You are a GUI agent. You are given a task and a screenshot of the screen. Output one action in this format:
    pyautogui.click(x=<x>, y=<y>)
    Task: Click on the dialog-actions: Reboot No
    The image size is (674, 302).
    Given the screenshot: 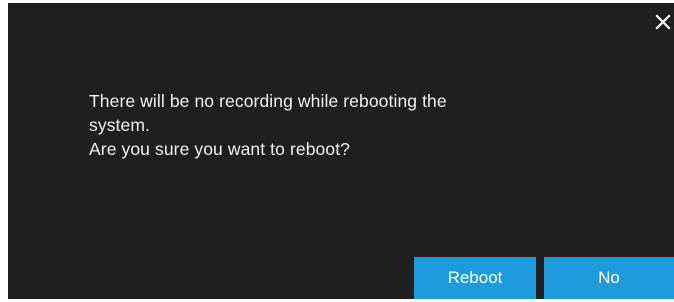 What is the action you would take?
    pyautogui.click(x=544, y=278)
    